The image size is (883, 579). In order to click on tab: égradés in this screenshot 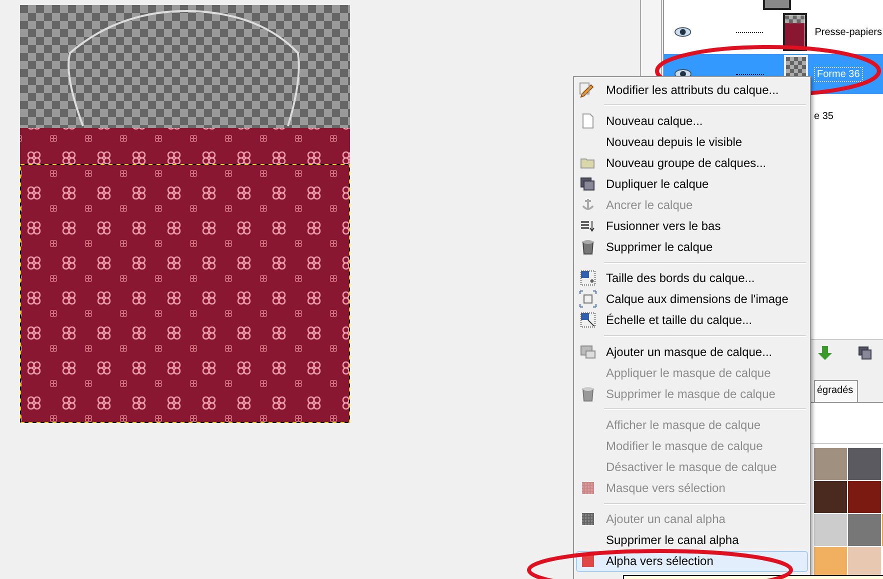, I will do `click(836, 391)`.